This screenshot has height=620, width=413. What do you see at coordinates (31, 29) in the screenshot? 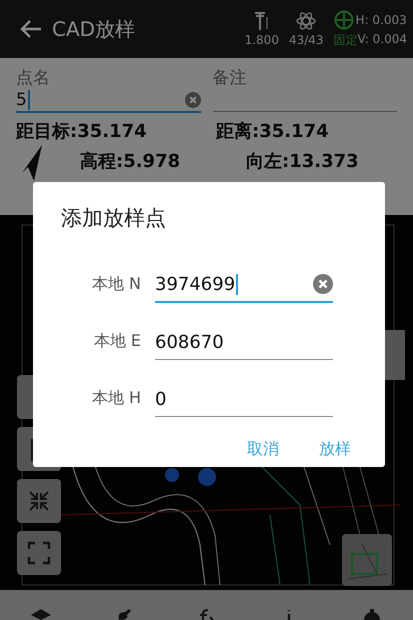
I see `back-arrow-icon` at bounding box center [31, 29].